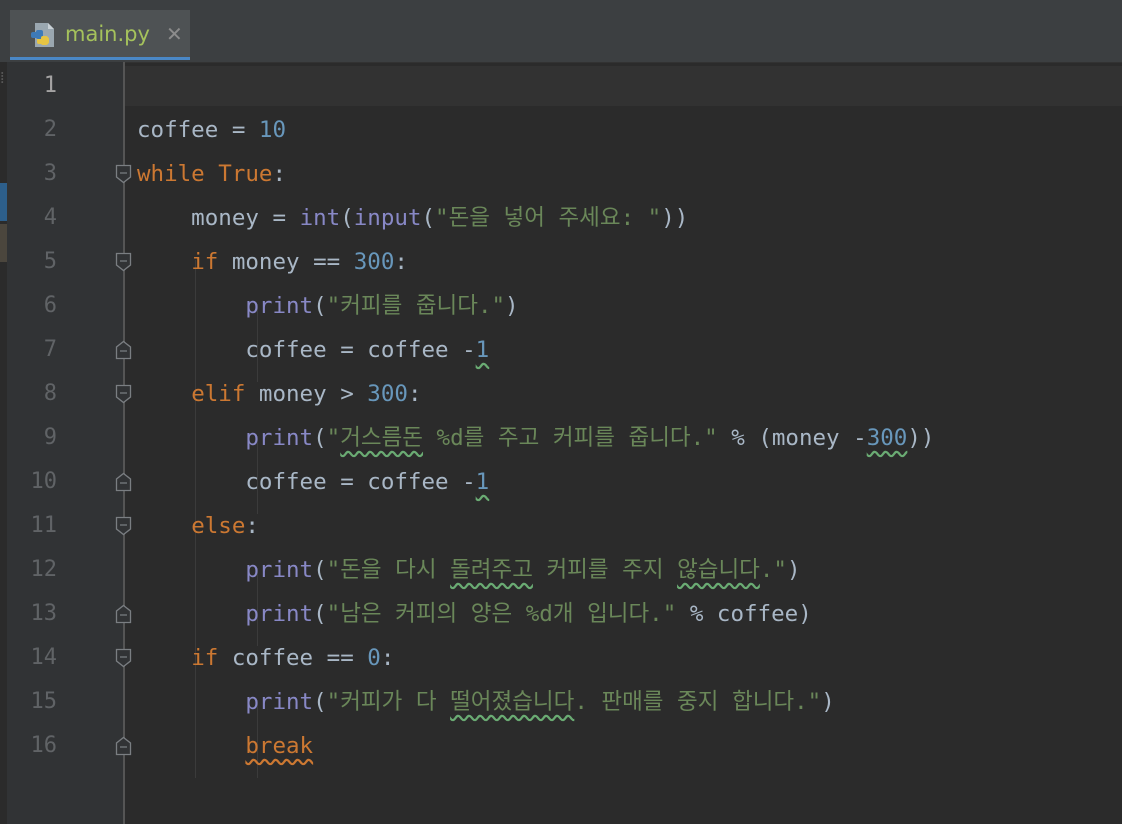 This screenshot has width=1122, height=824. What do you see at coordinates (382, 438) in the screenshot?
I see `code-token: 거스름돈` at bounding box center [382, 438].